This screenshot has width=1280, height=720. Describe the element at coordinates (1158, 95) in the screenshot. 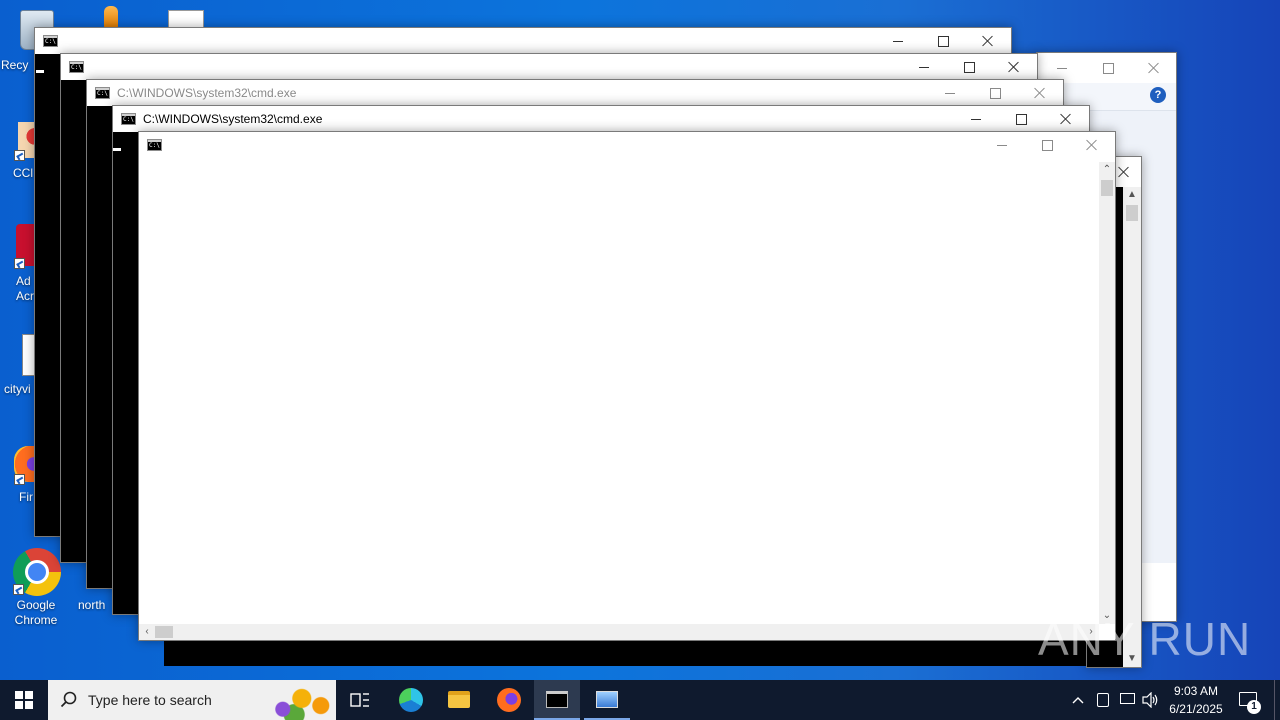

I see `help-icon: ?` at that location.